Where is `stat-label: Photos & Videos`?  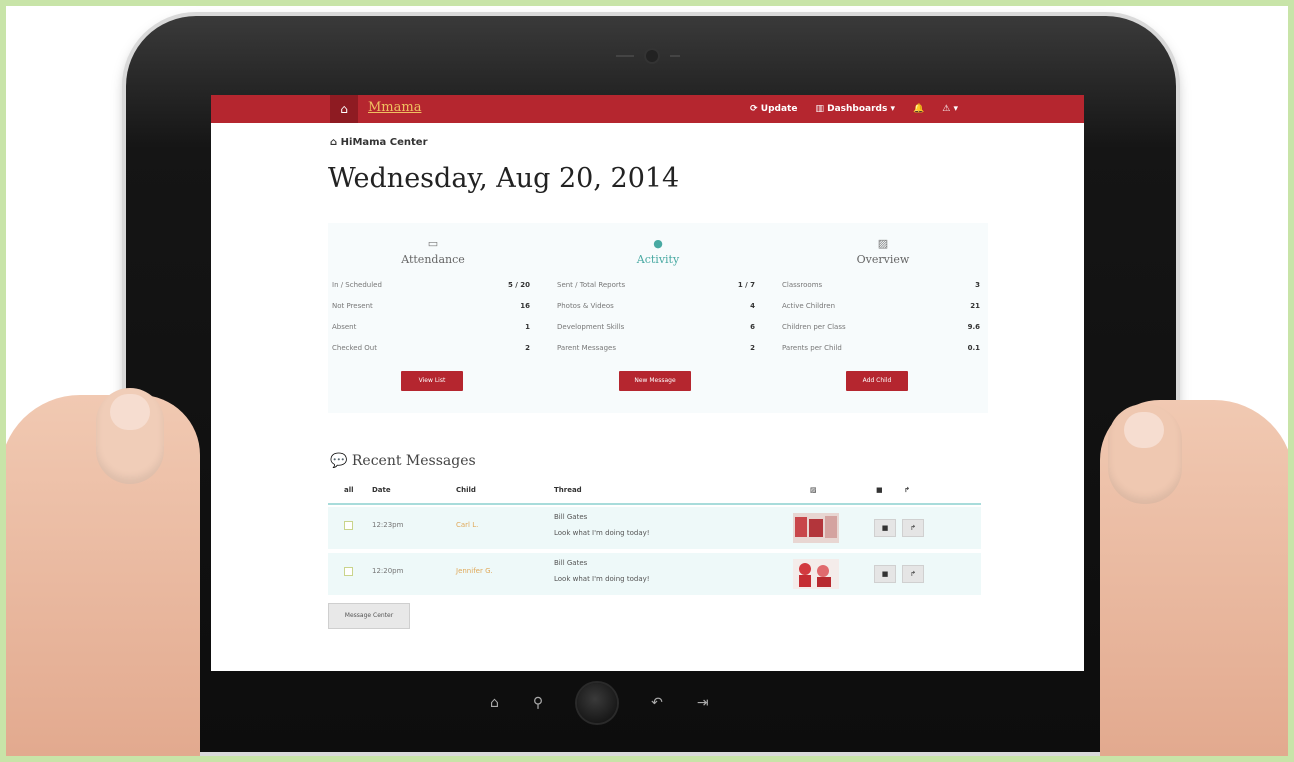 stat-label: Photos & Videos is located at coordinates (585, 306).